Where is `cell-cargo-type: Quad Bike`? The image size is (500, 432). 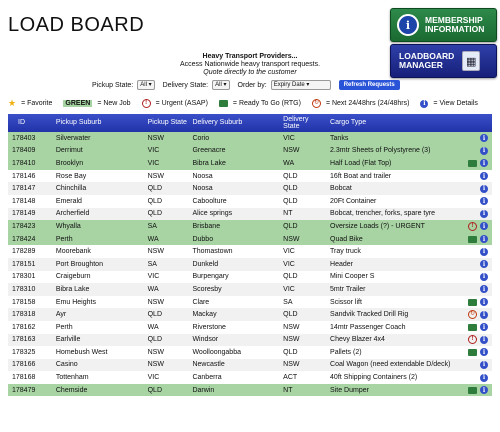
cell-cargo-type: Quad Bike is located at coordinates (346, 239).